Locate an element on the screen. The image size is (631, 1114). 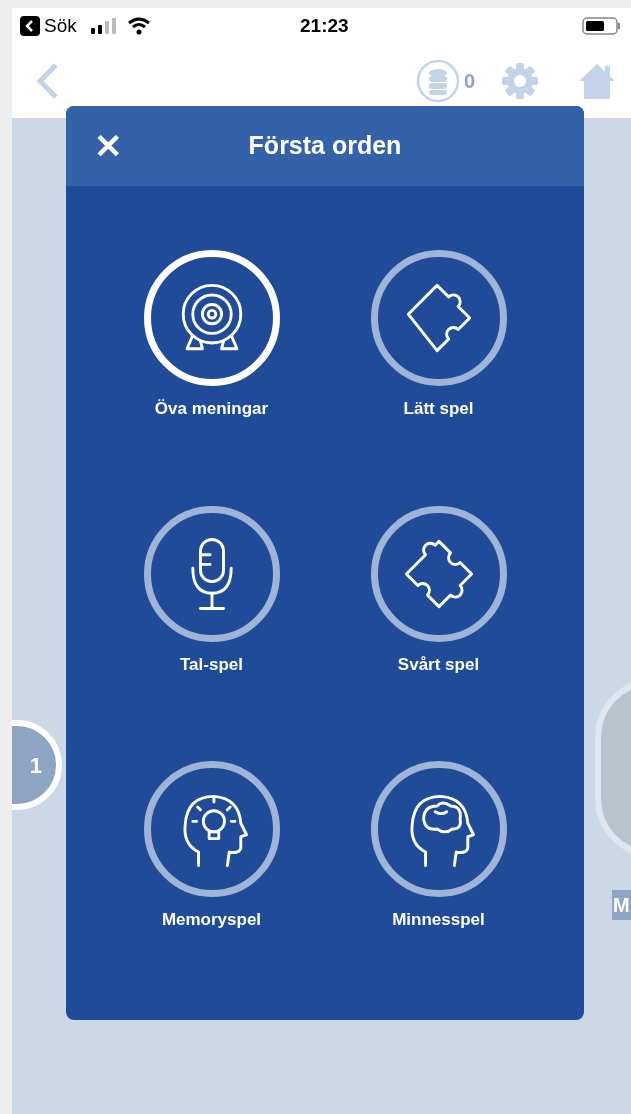
battery-icon is located at coordinates (602, 26).